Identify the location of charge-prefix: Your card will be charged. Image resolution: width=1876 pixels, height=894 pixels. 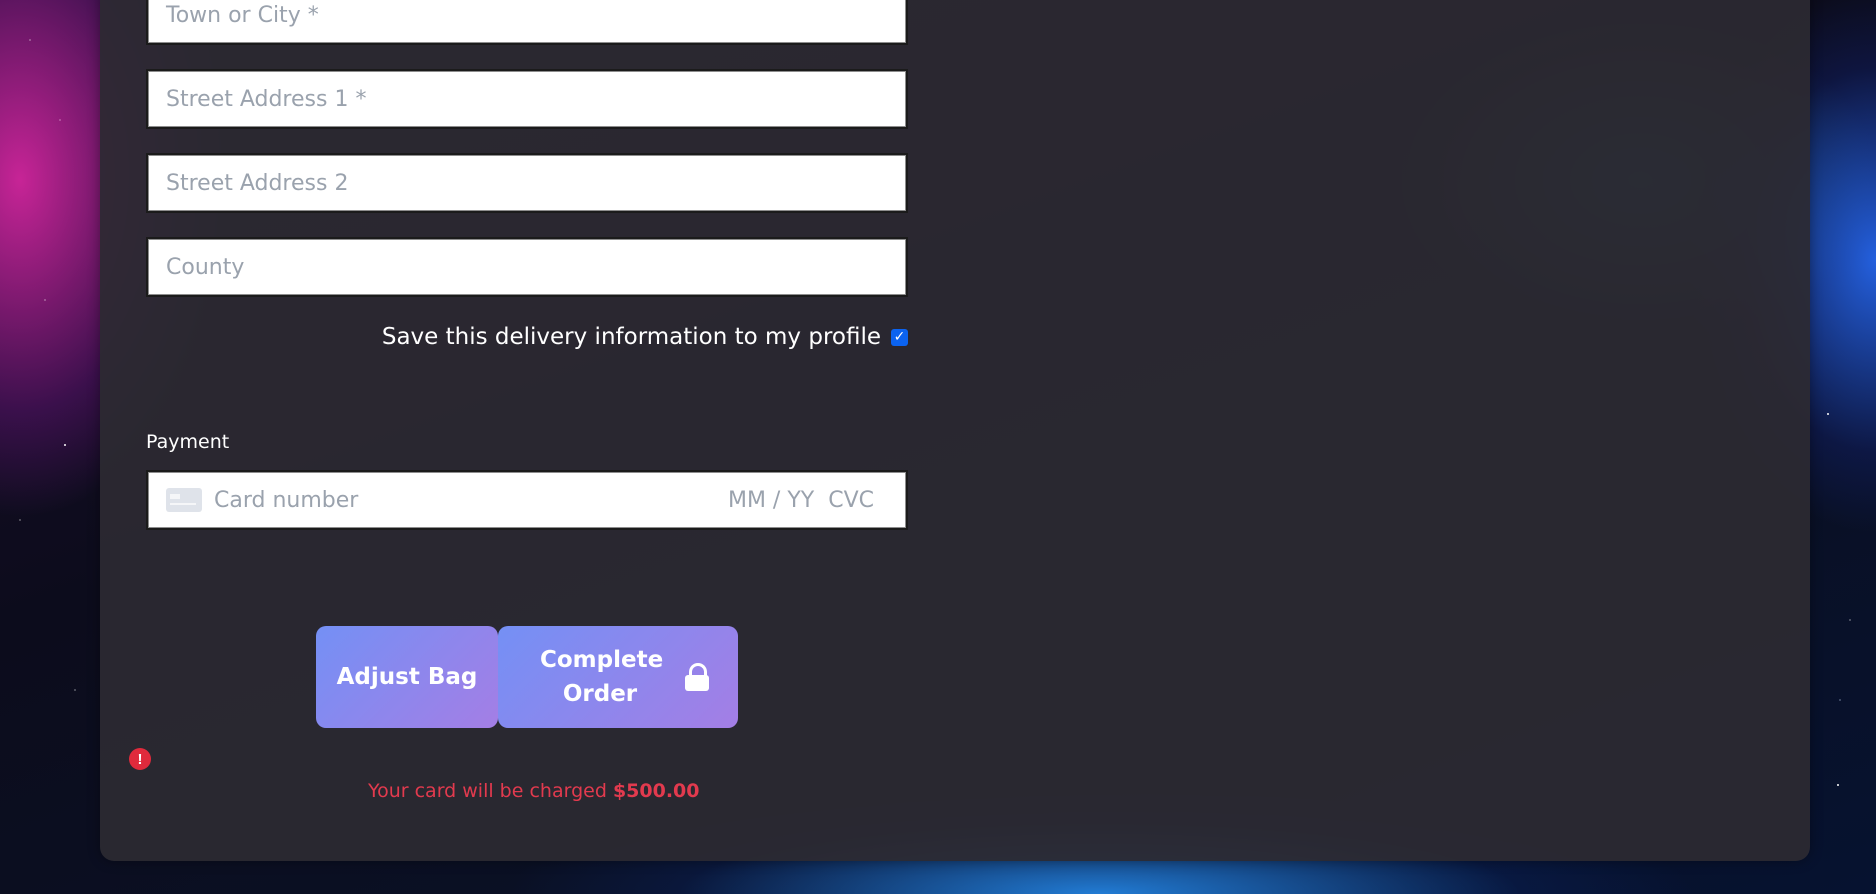
(487, 791).